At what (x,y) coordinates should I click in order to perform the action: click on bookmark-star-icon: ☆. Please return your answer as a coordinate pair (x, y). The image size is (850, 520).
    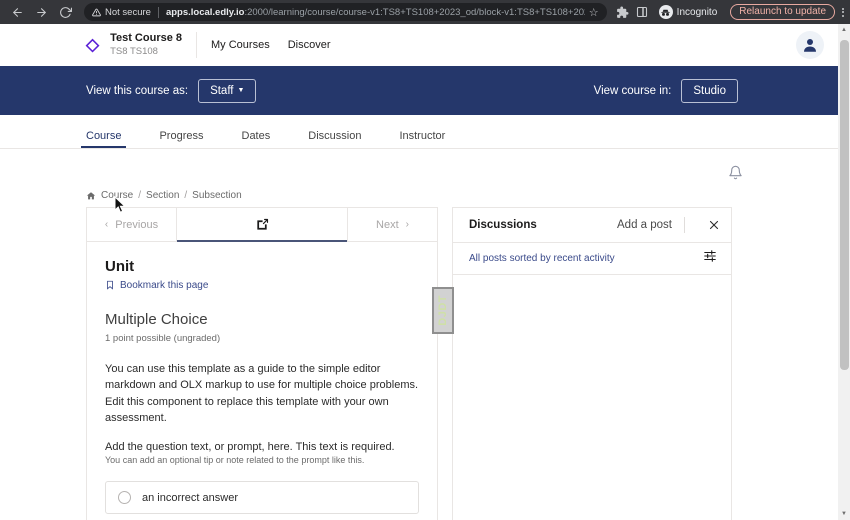
    Looking at the image, I should click on (594, 12).